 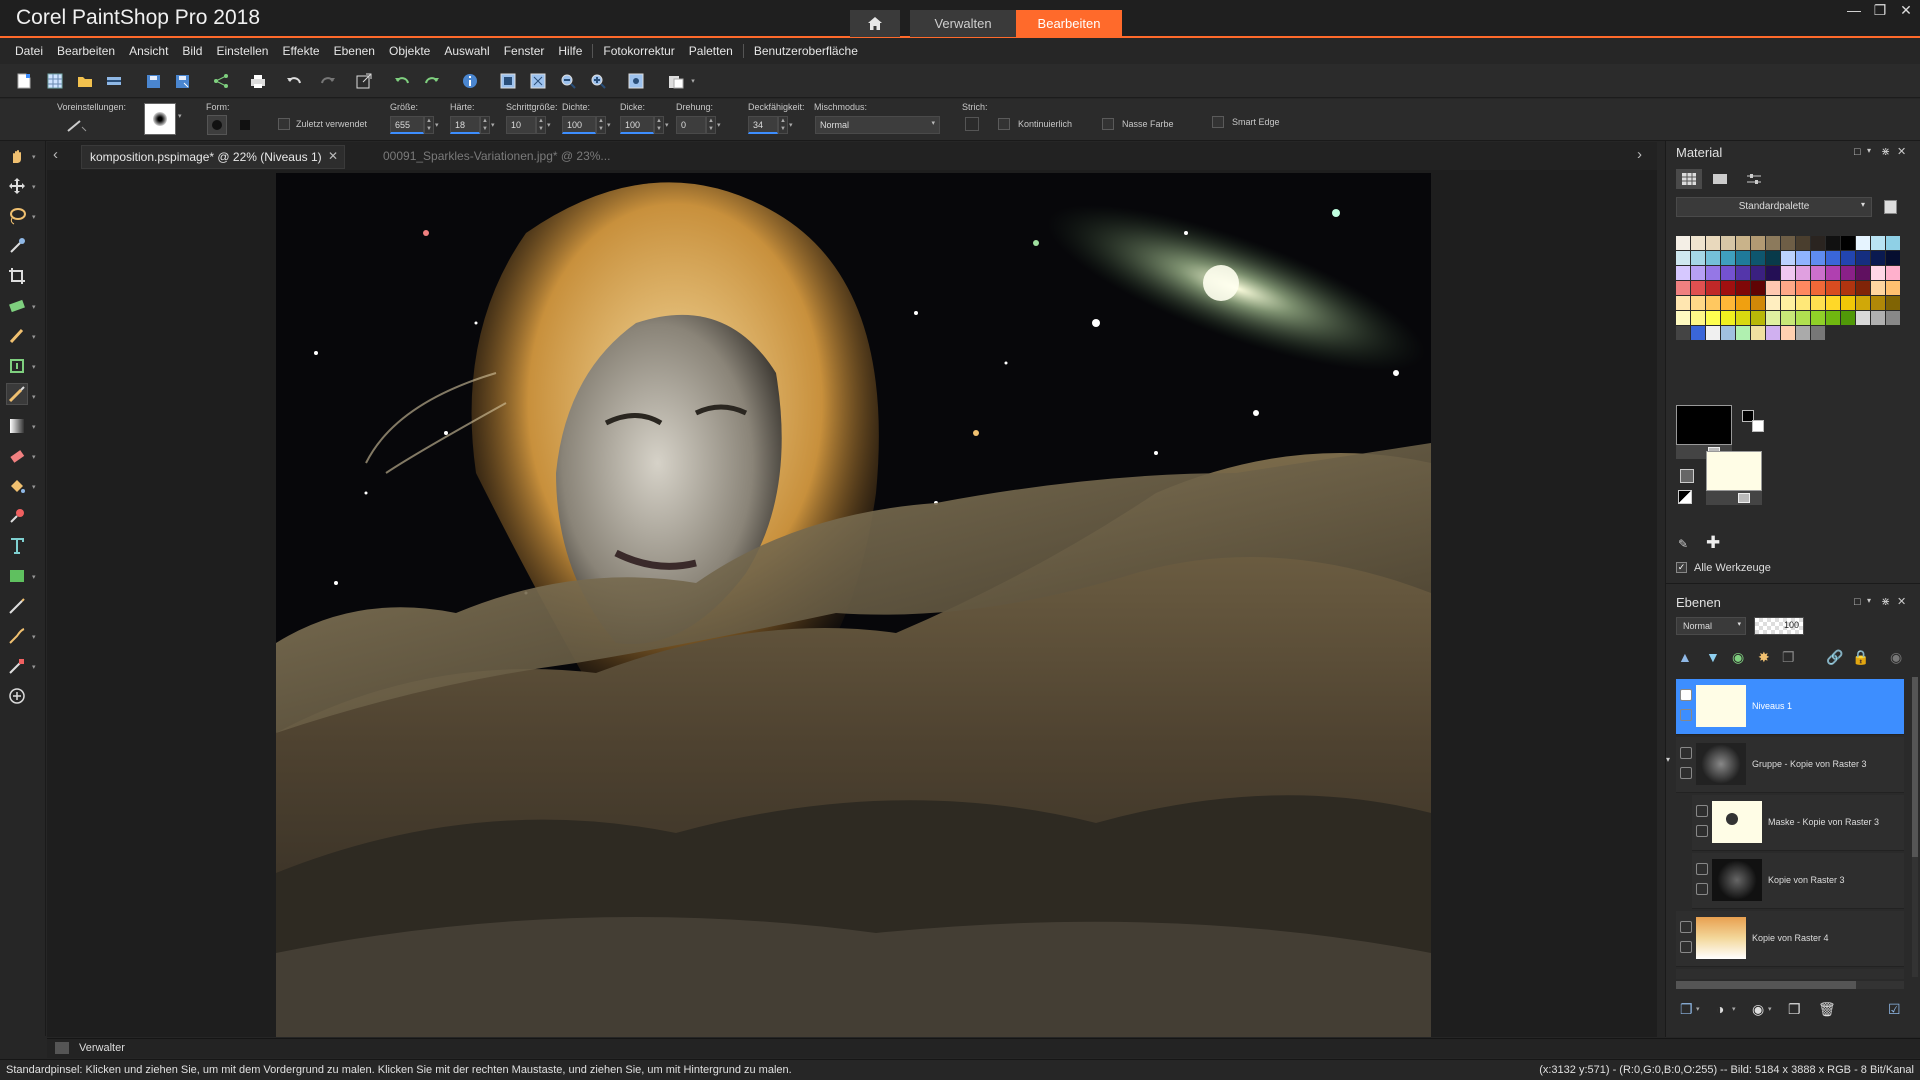 What do you see at coordinates (192, 51) in the screenshot?
I see `menu-bild: Bild` at bounding box center [192, 51].